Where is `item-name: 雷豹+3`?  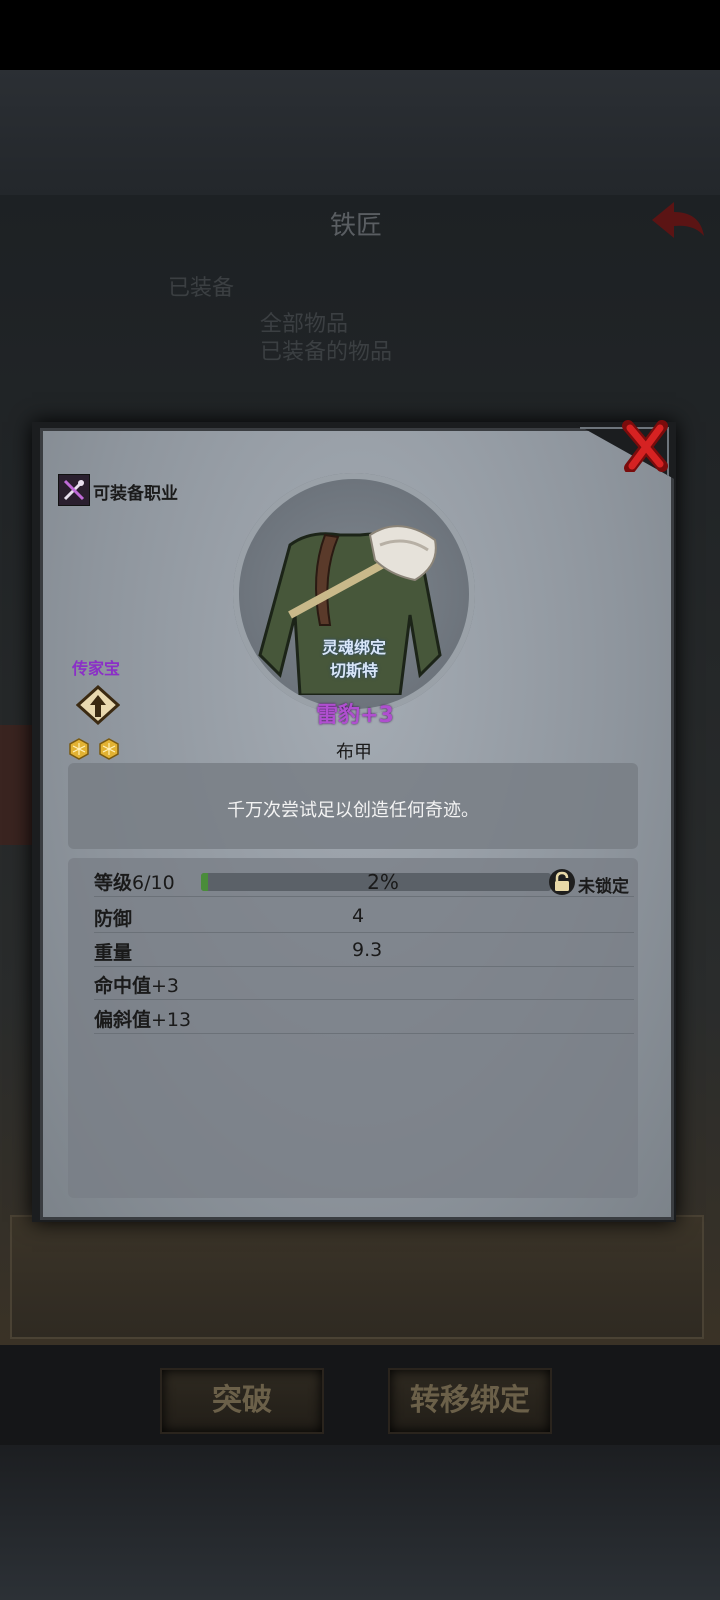
item-name: 雷豹+3 is located at coordinates (355, 715).